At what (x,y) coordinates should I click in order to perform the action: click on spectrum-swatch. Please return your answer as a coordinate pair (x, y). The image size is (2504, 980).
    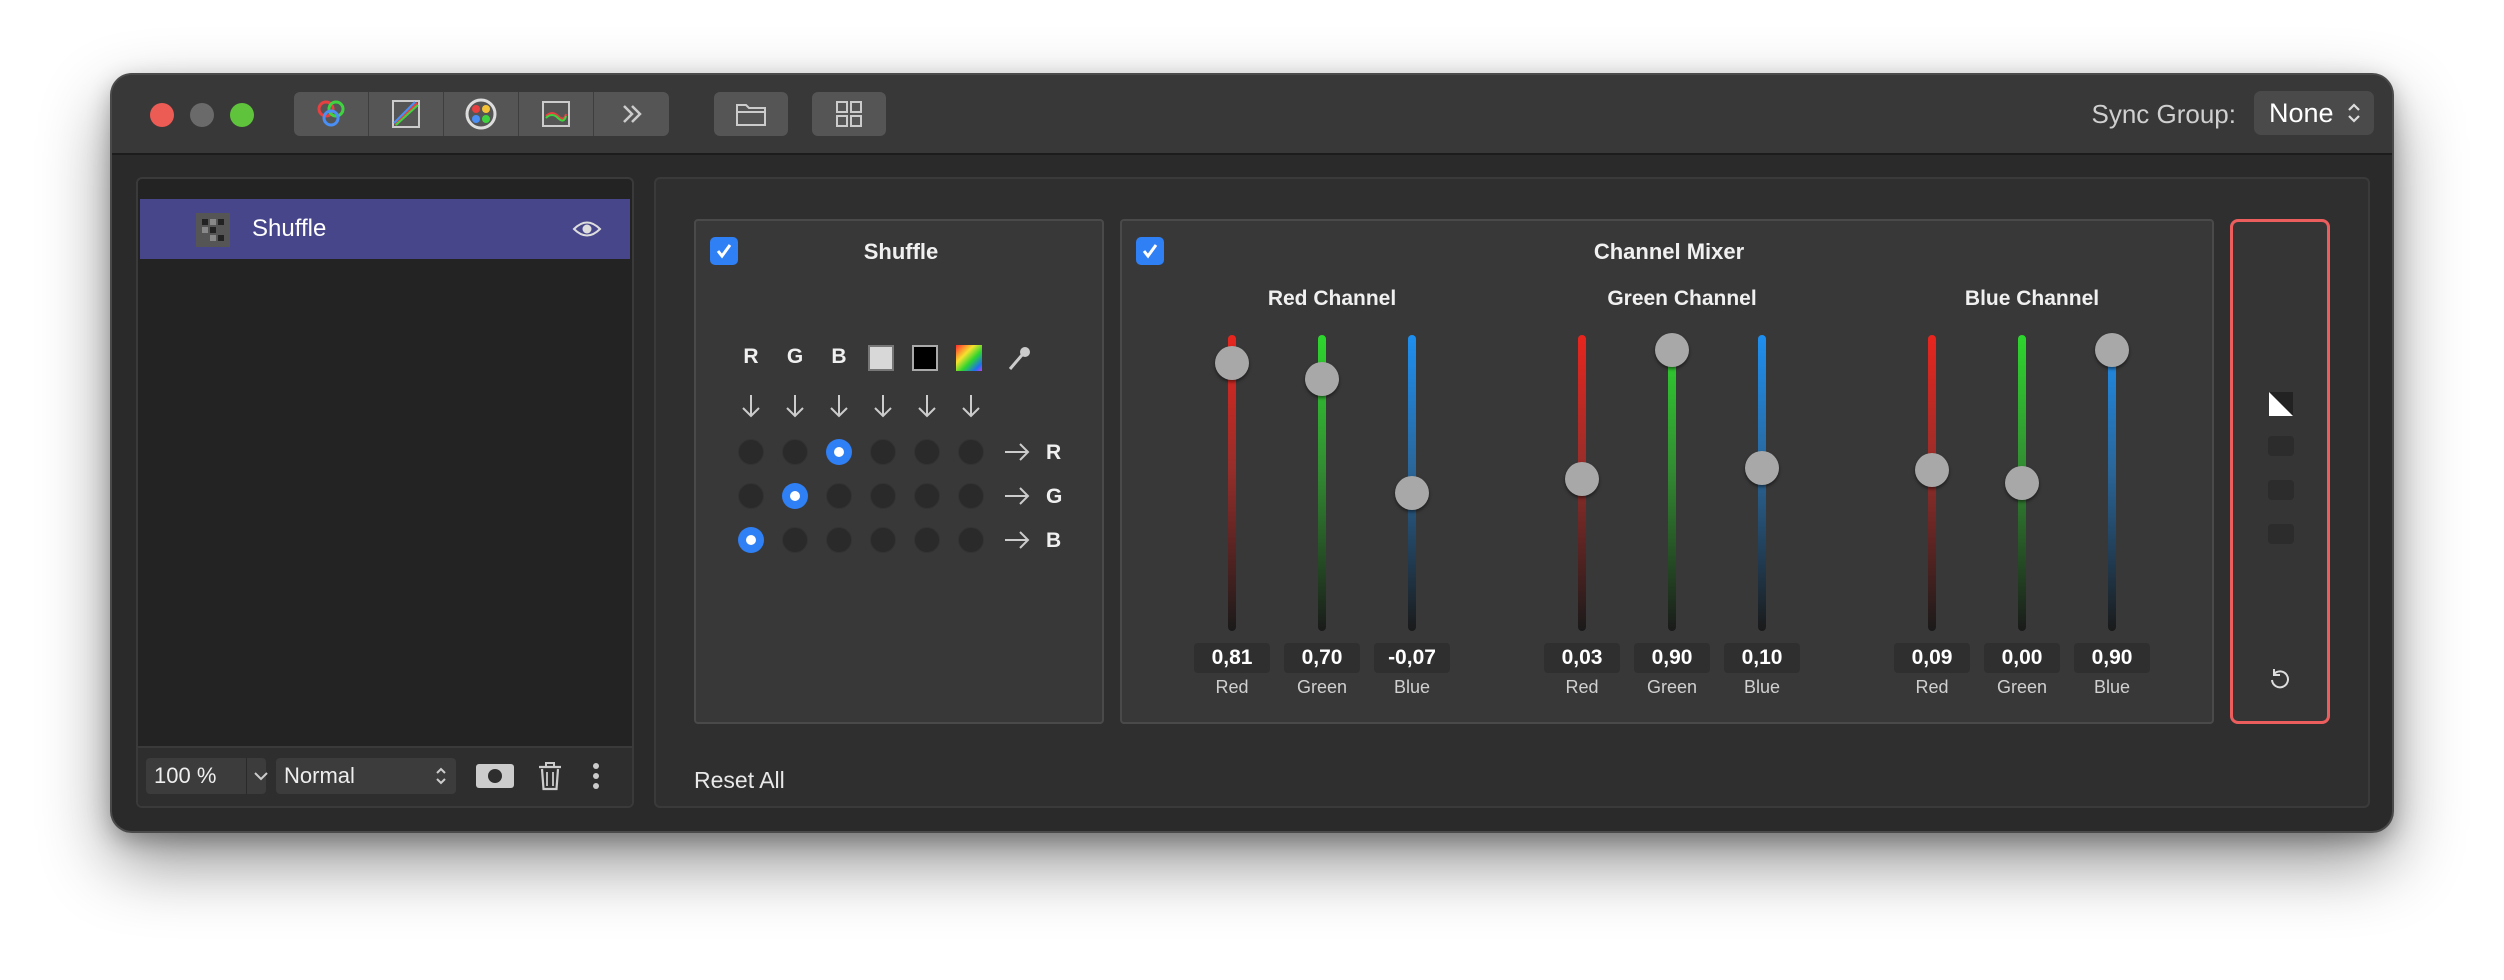
    Looking at the image, I should click on (969, 358).